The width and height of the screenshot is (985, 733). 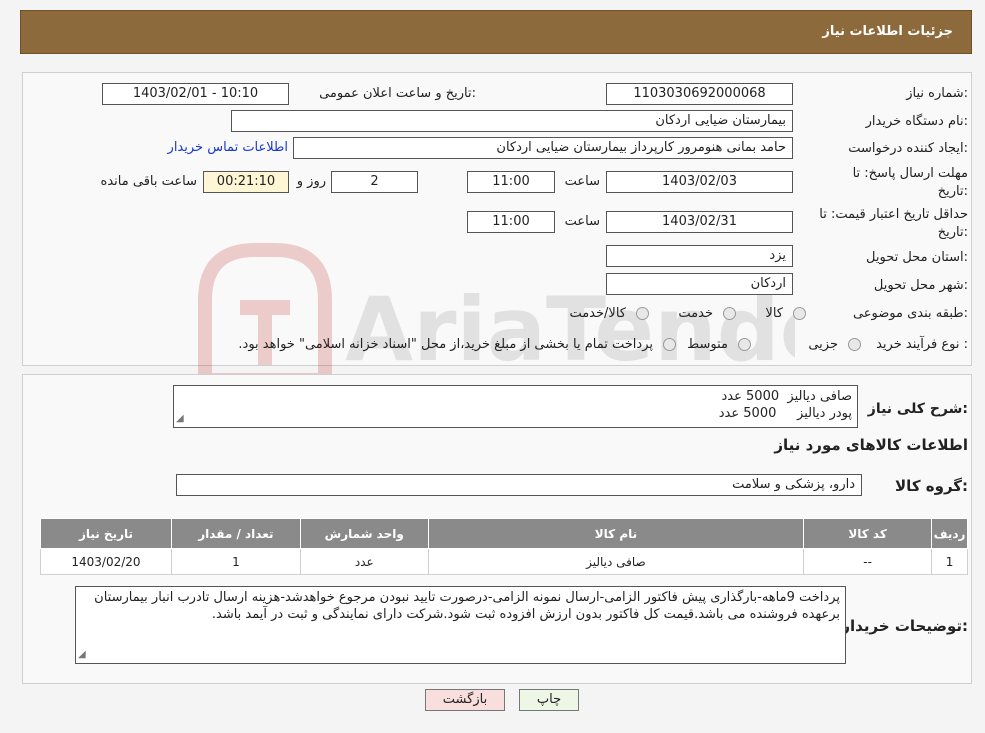 What do you see at coordinates (949, 561) in the screenshot?
I see `cell-row-no: 1` at bounding box center [949, 561].